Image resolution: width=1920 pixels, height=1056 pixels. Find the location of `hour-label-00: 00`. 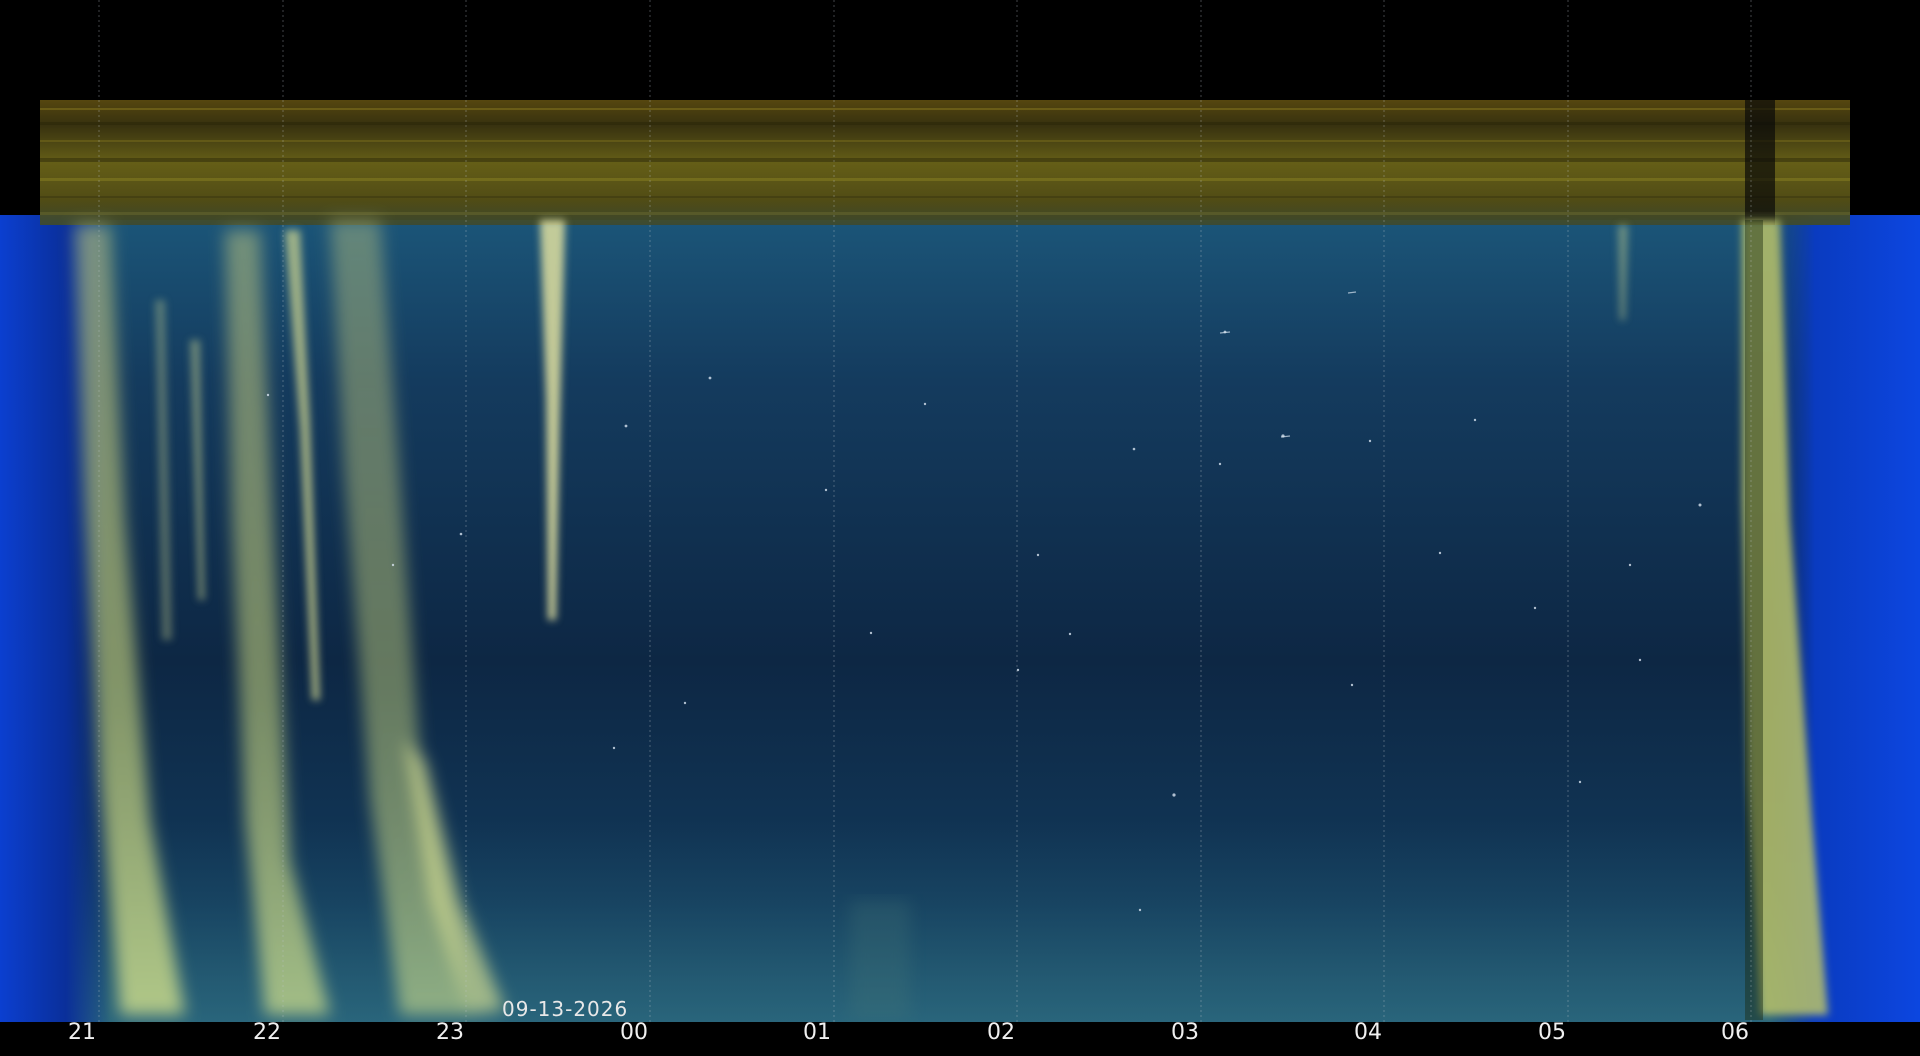

hour-label-00: 00 is located at coordinates (634, 1032).